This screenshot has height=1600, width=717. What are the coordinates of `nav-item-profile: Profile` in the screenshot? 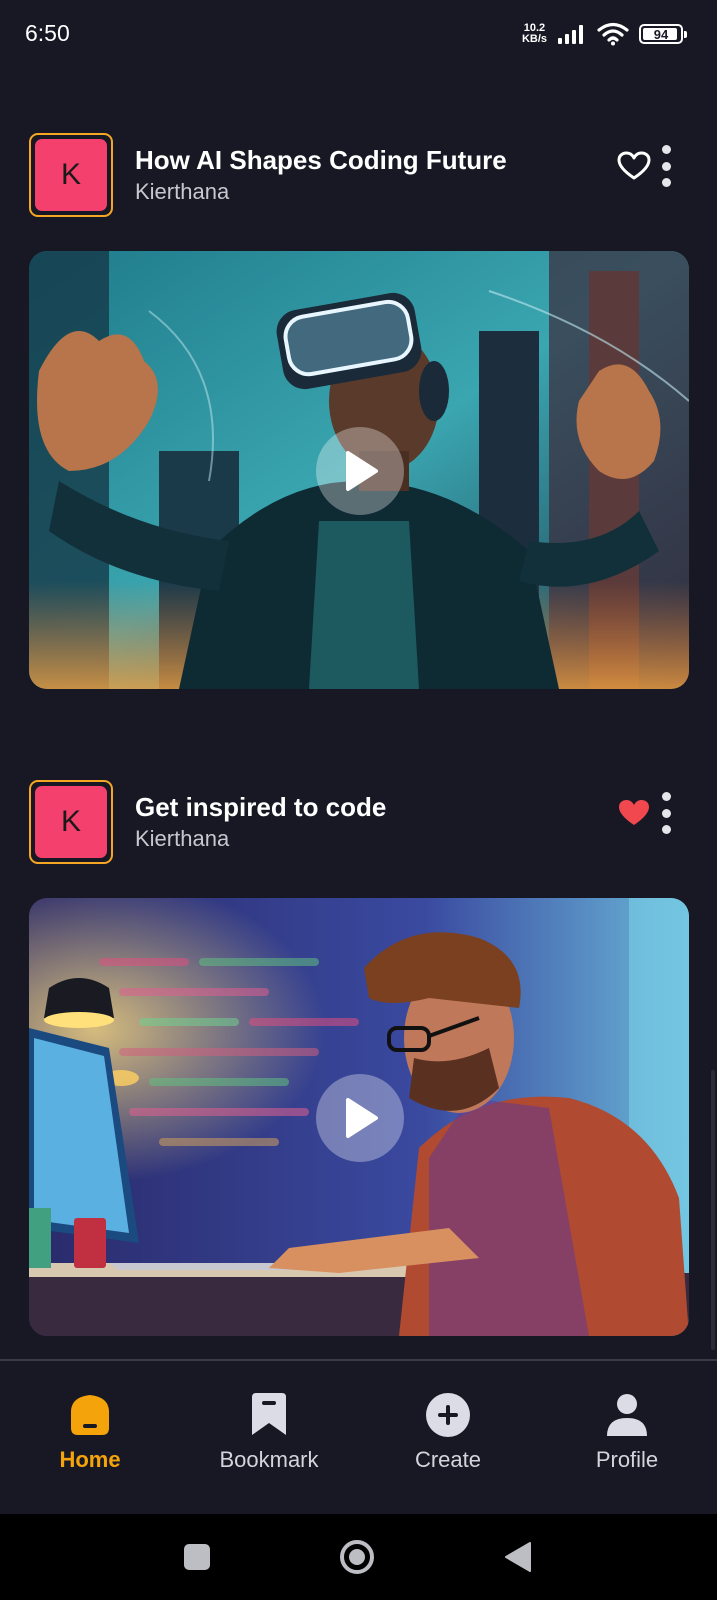 It's located at (627, 1436).